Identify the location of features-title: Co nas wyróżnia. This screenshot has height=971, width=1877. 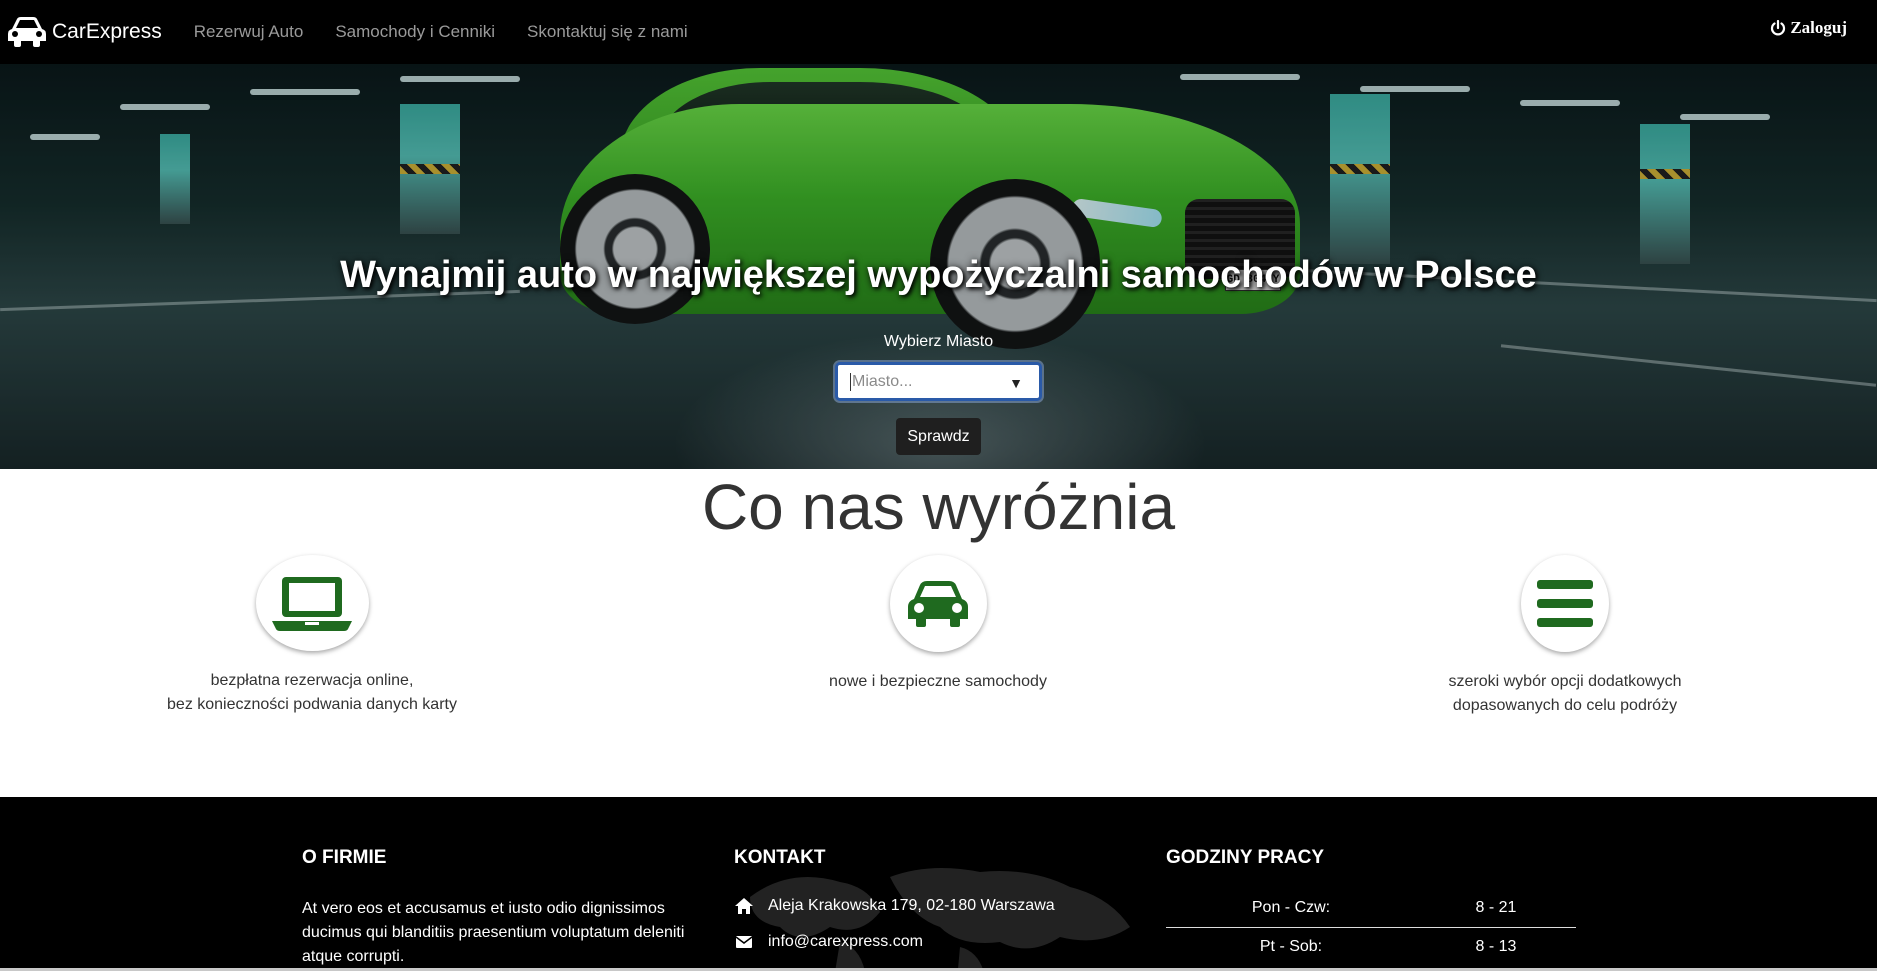
(938, 507).